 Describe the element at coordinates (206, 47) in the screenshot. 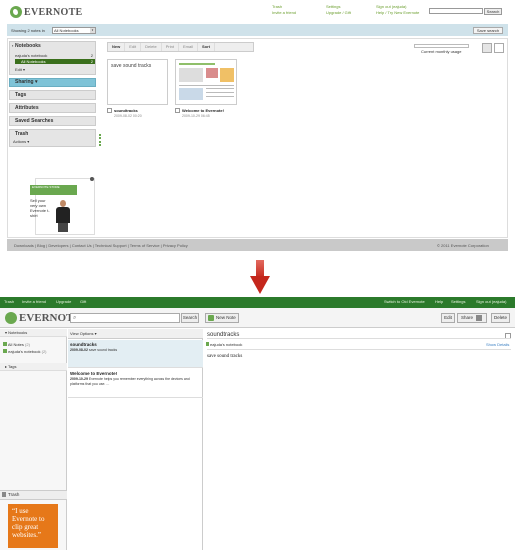

I see `sort-button: Sort` at that location.